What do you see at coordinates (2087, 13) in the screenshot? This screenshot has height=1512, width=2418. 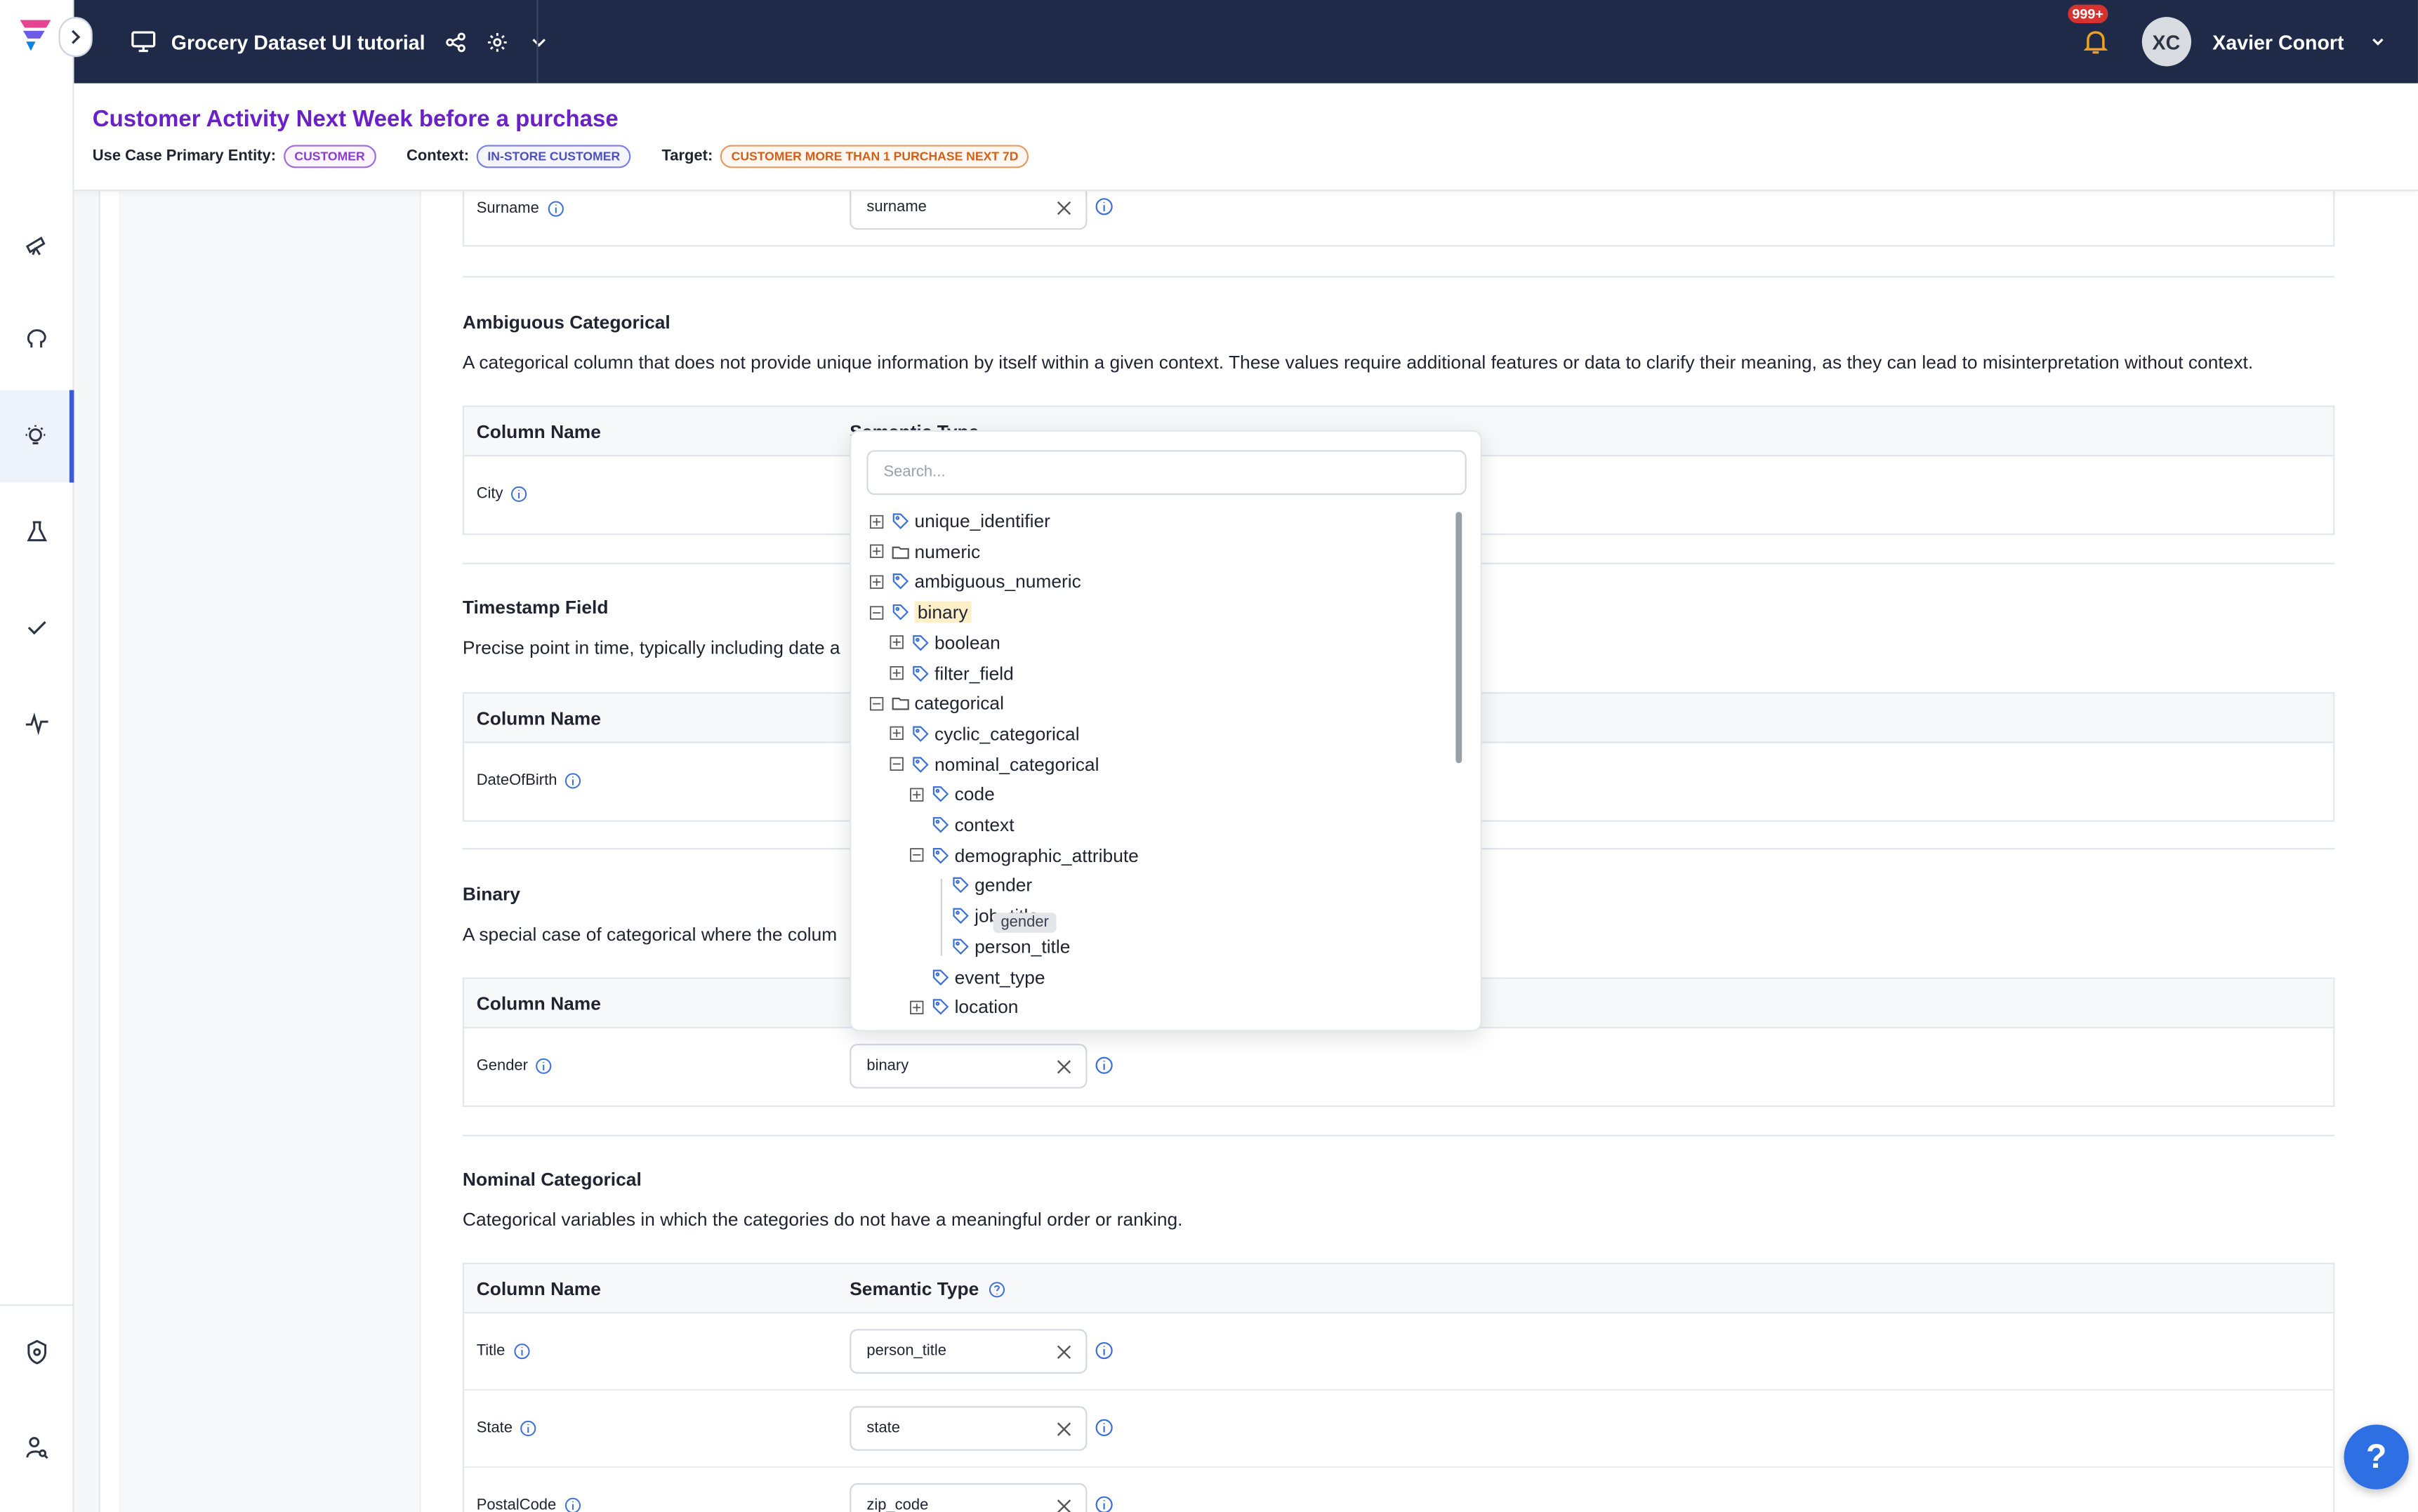 I see `notifications-badge: 999+` at bounding box center [2087, 13].